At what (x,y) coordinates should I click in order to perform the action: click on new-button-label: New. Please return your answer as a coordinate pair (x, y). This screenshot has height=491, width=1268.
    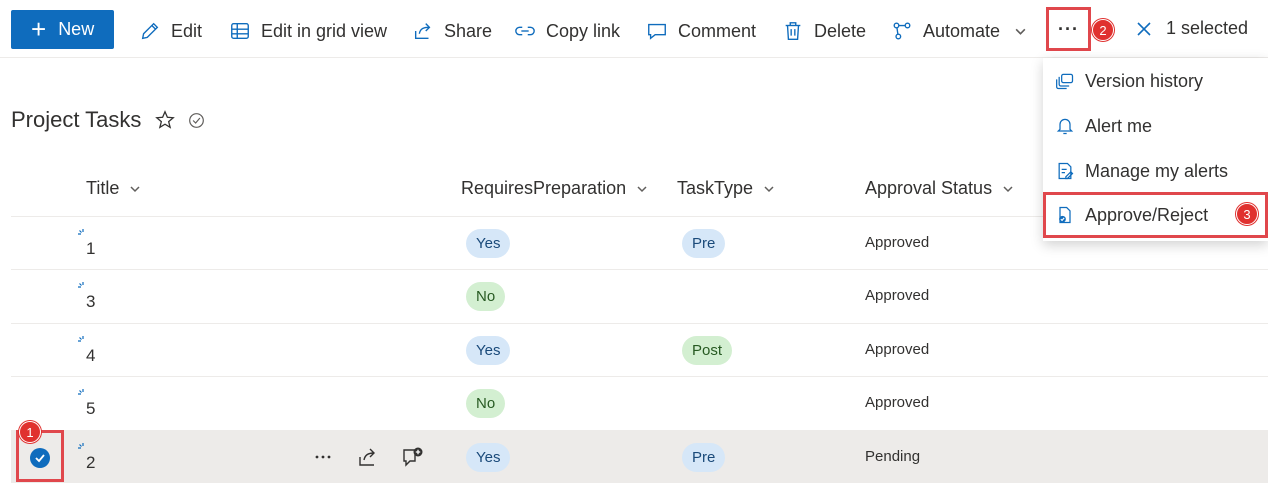
    Looking at the image, I should click on (76, 29).